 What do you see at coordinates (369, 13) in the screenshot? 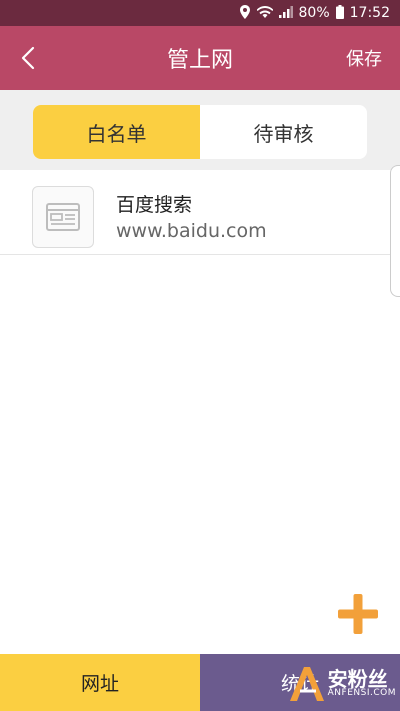
I see `clock: 17:52` at bounding box center [369, 13].